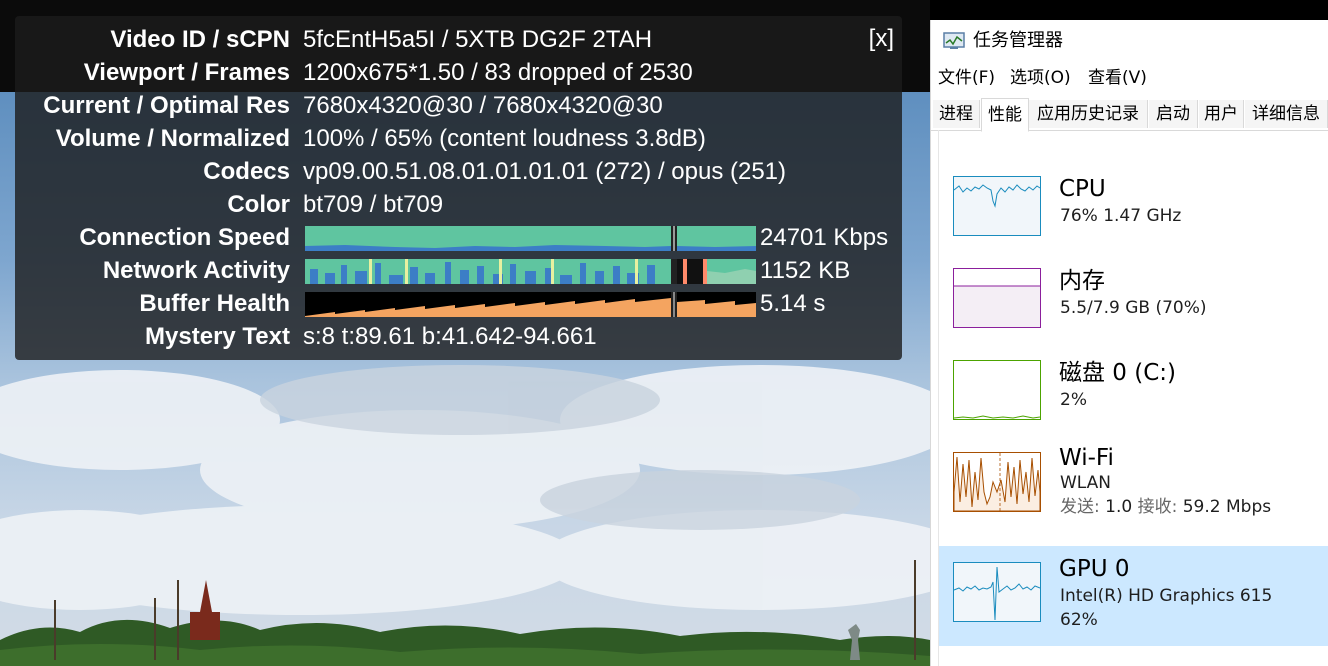 The height and width of the screenshot is (666, 1328). Describe the element at coordinates (1133, 486) in the screenshot. I see `perf-item-wifi: Wi-Fi WLAN 发送: 1.0 接收: 59.2 Mbps` at that location.